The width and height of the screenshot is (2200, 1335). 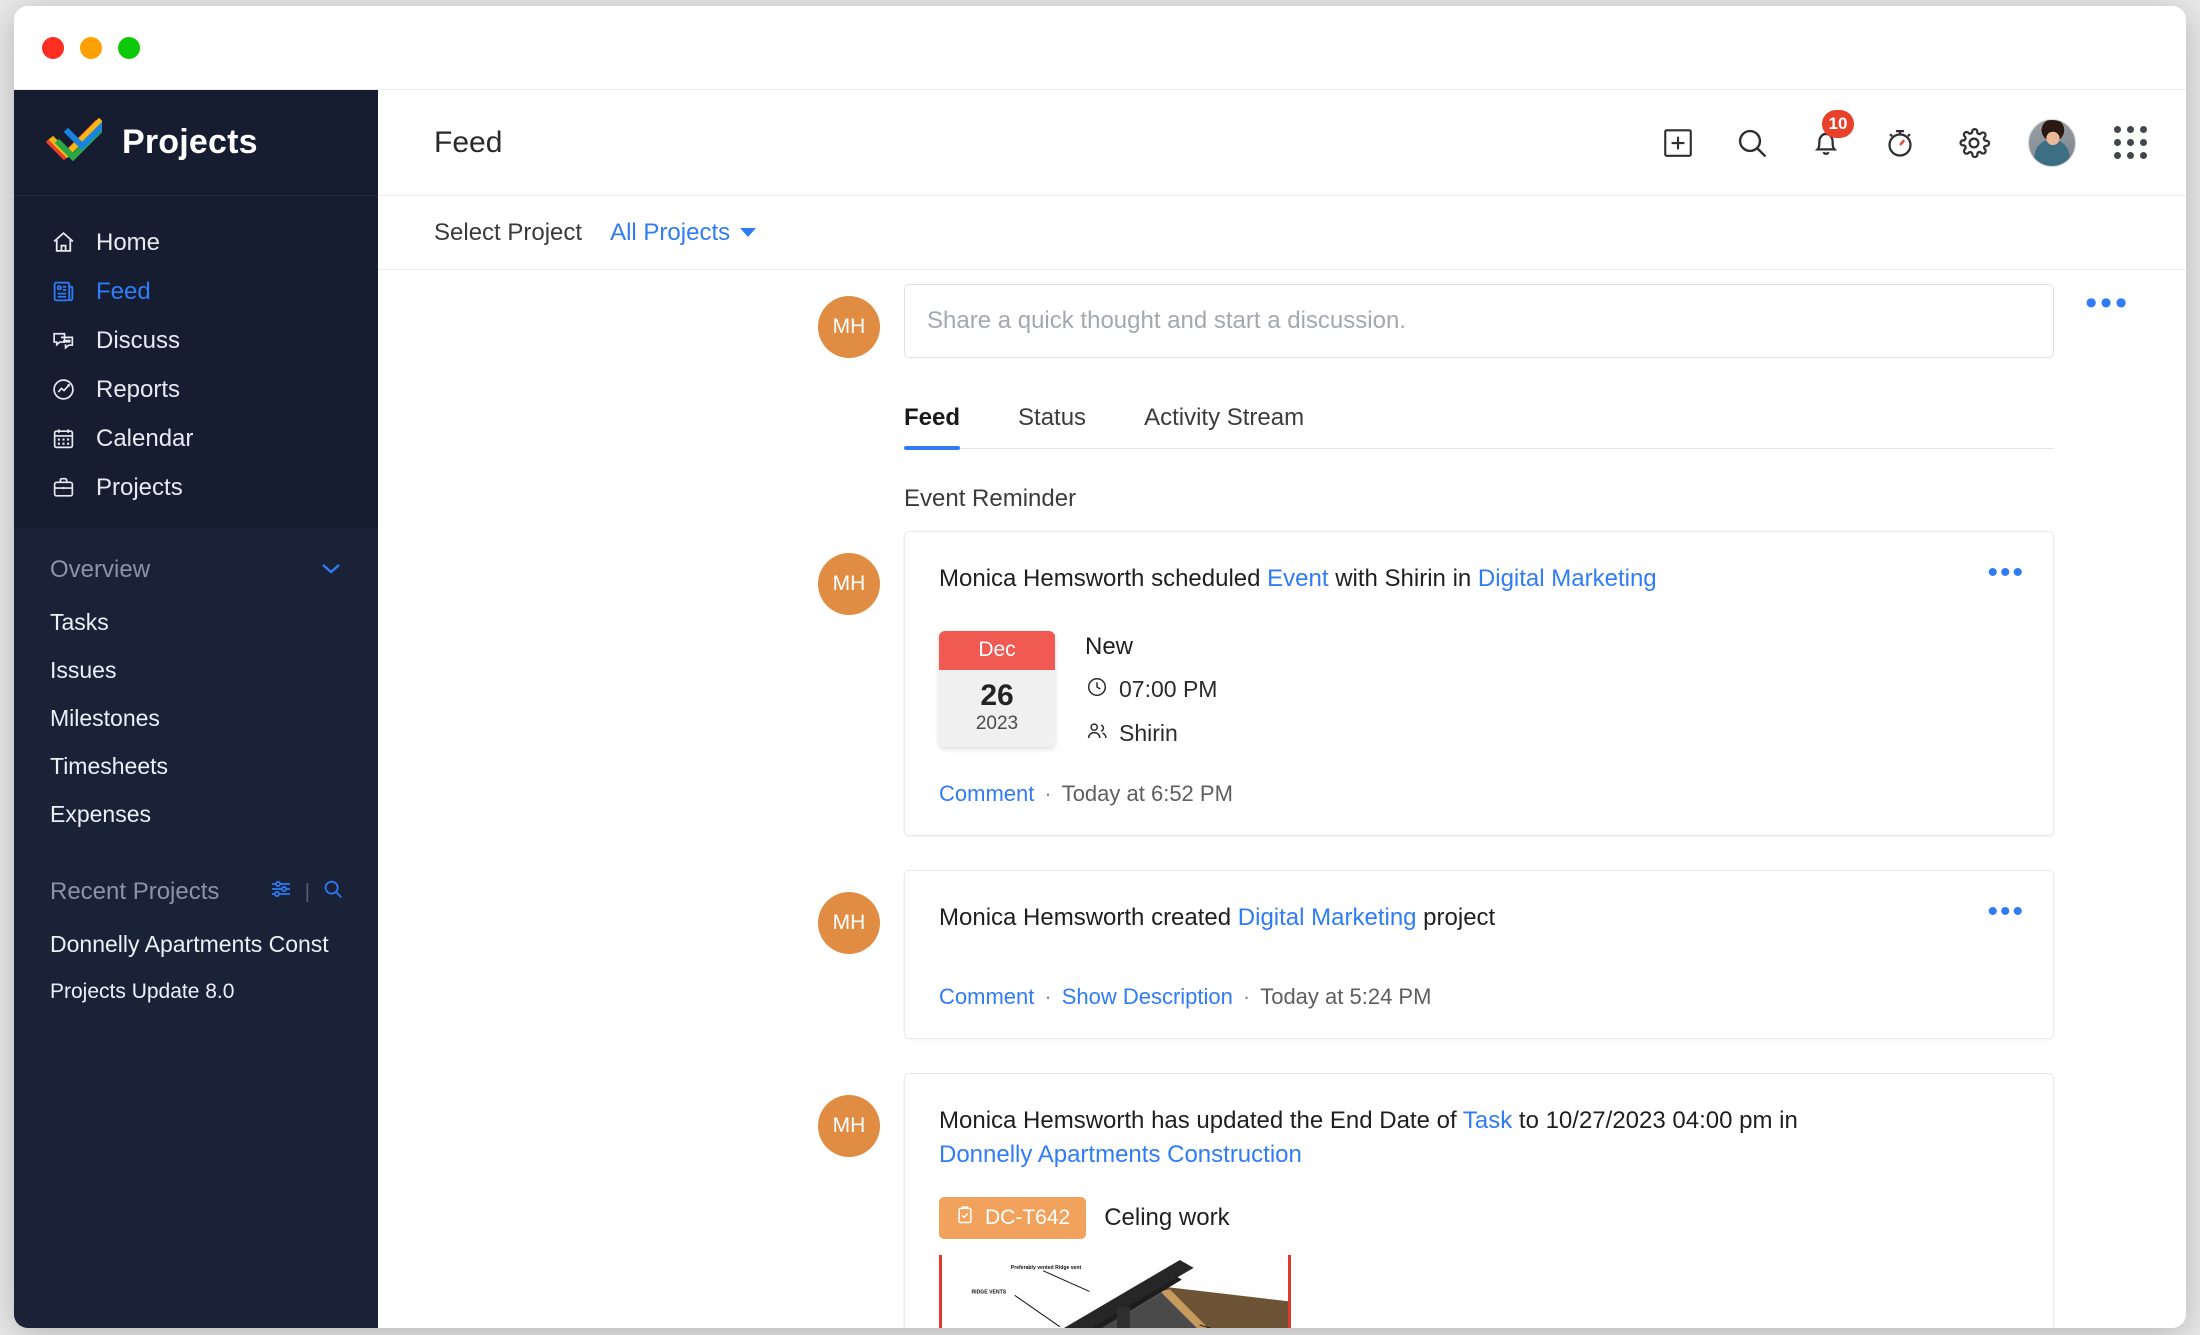 I want to click on discuss-icon, so click(x=63, y=341).